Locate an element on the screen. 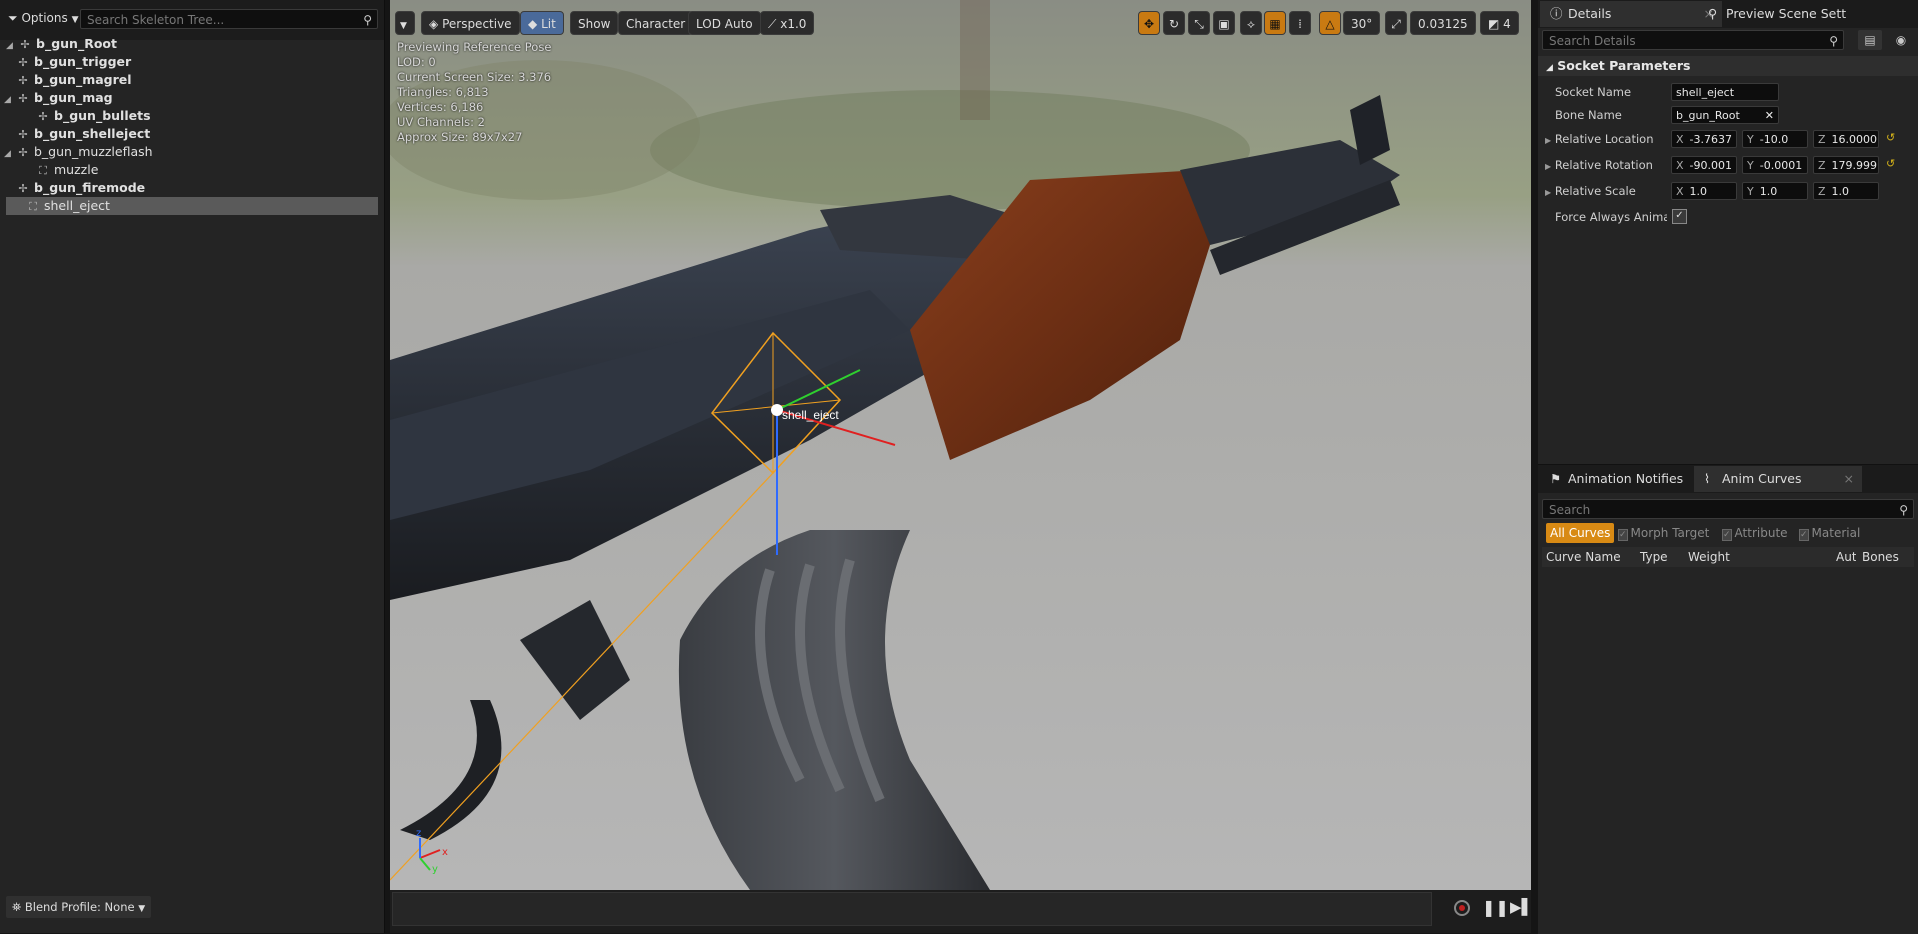 Image resolution: width=1918 pixels, height=934 pixels. scale-z-field: Z 1.0 is located at coordinates (1846, 191).